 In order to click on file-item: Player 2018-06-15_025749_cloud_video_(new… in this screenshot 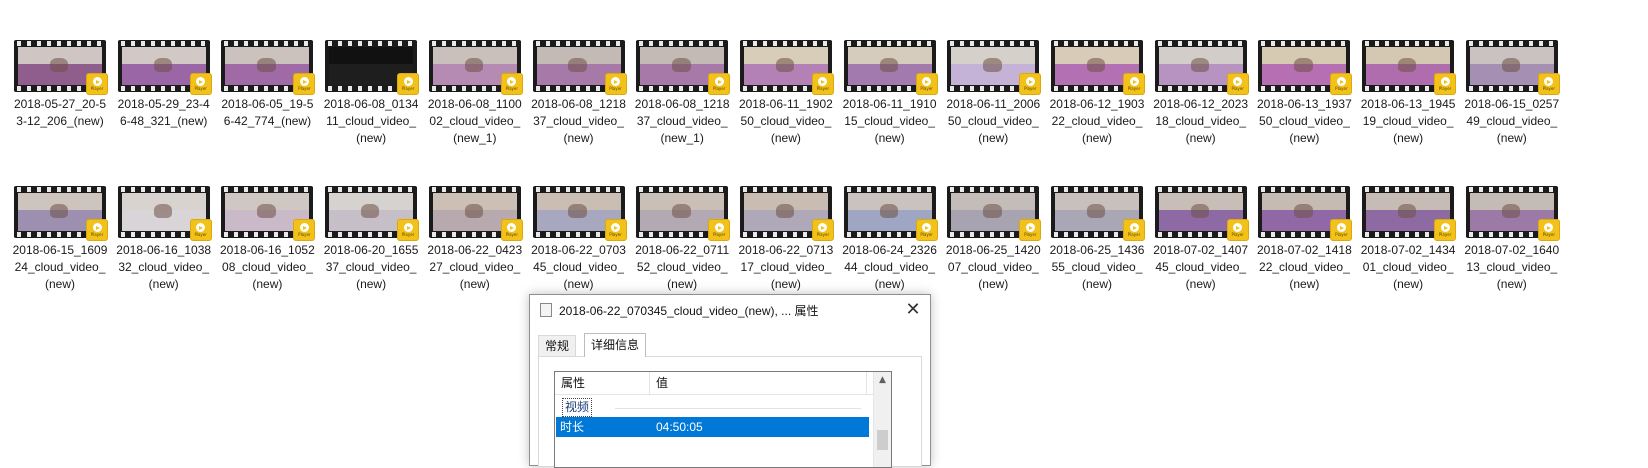, I will do `click(1512, 93)`.